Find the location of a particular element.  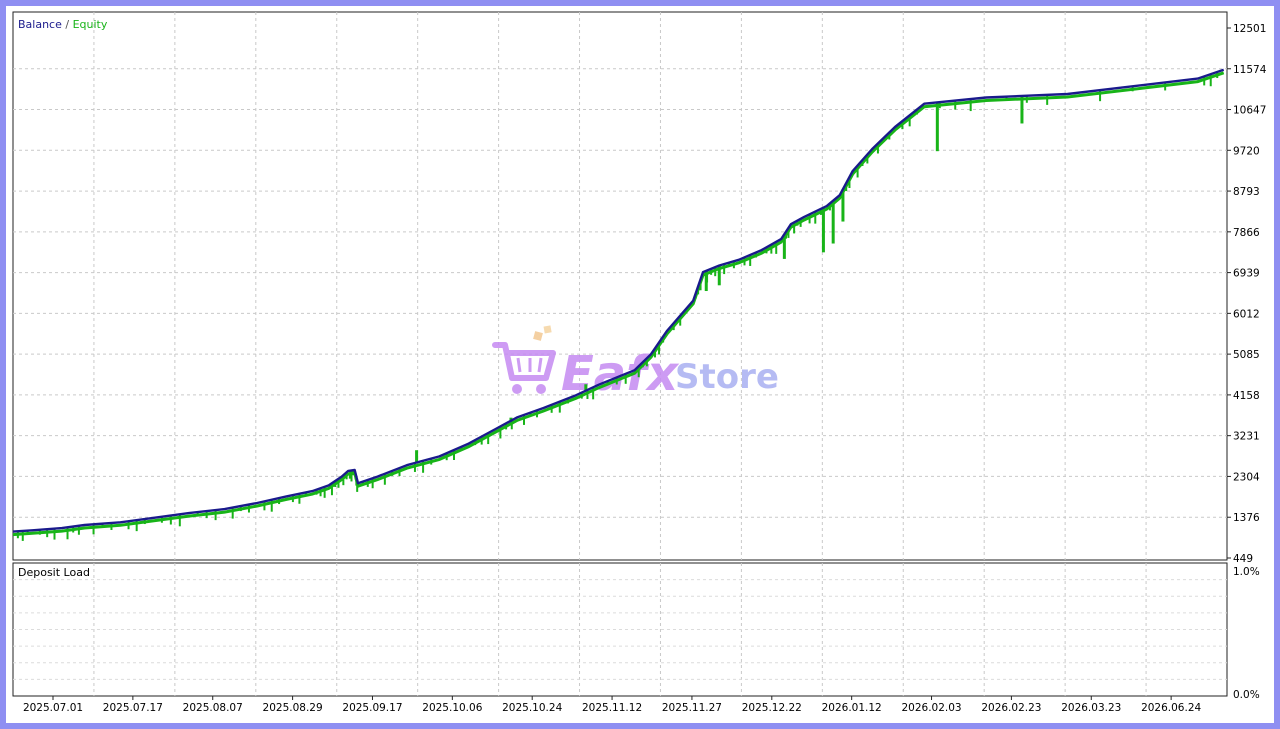

y-tick-label: 9720 is located at coordinates (1246, 151).